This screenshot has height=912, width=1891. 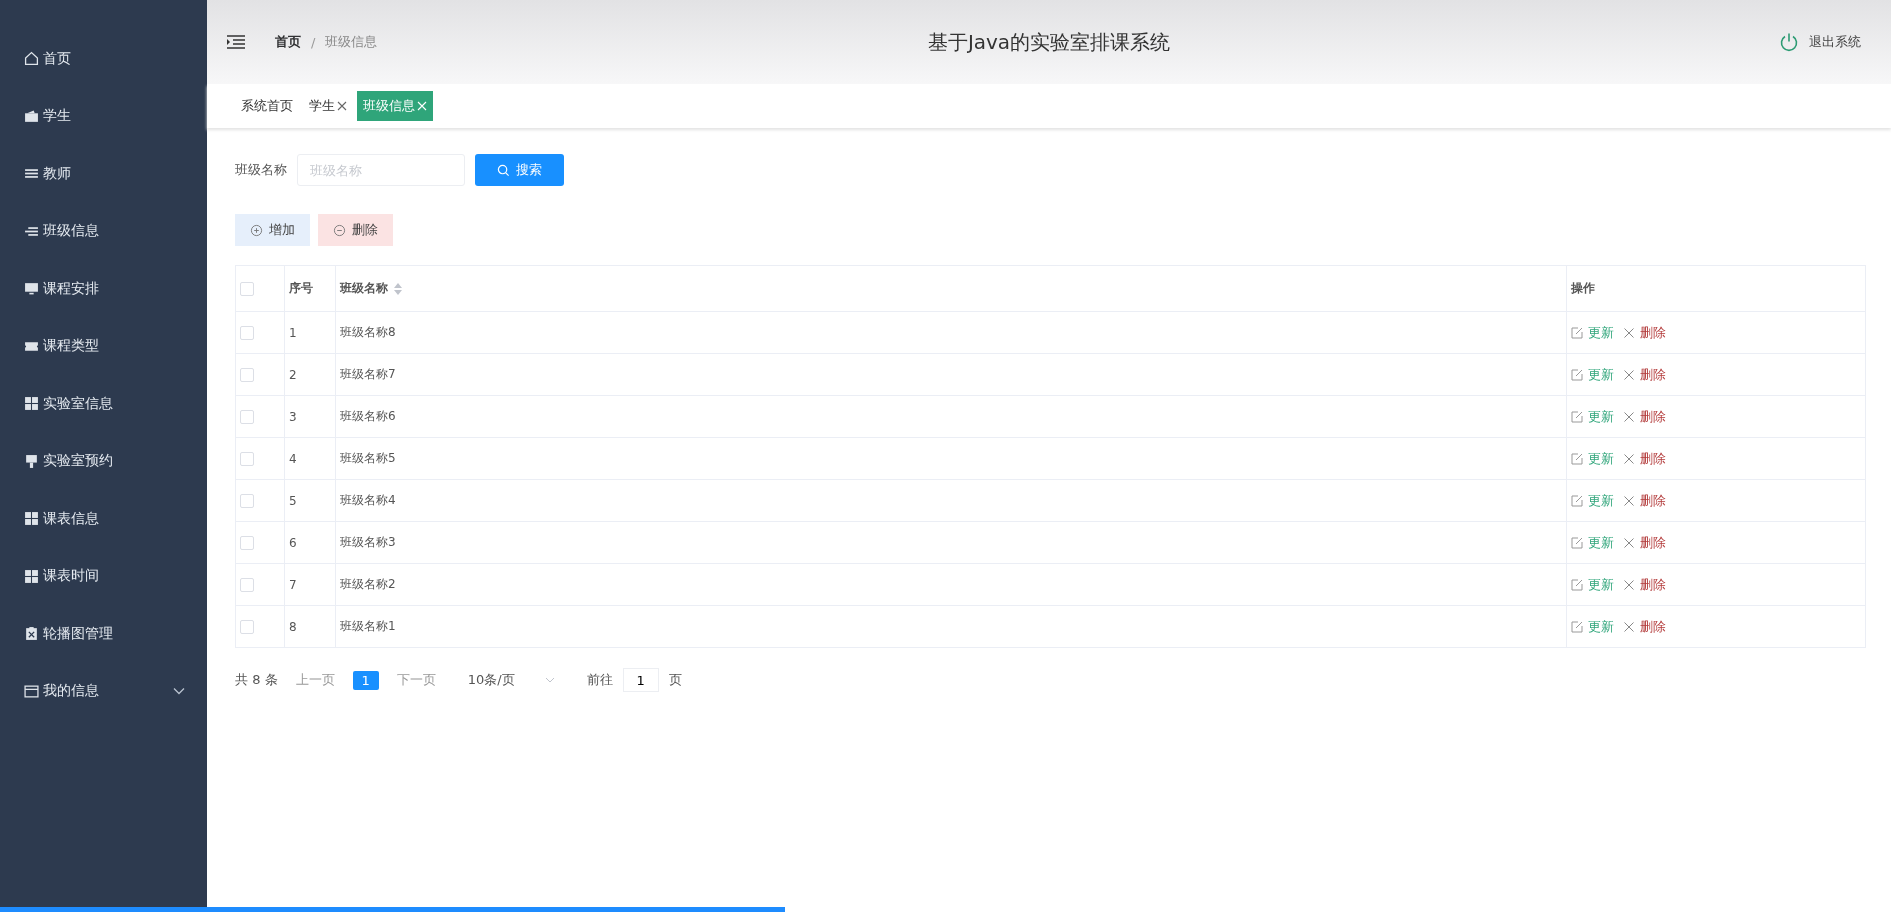 I want to click on wallet-icon, so click(x=31, y=116).